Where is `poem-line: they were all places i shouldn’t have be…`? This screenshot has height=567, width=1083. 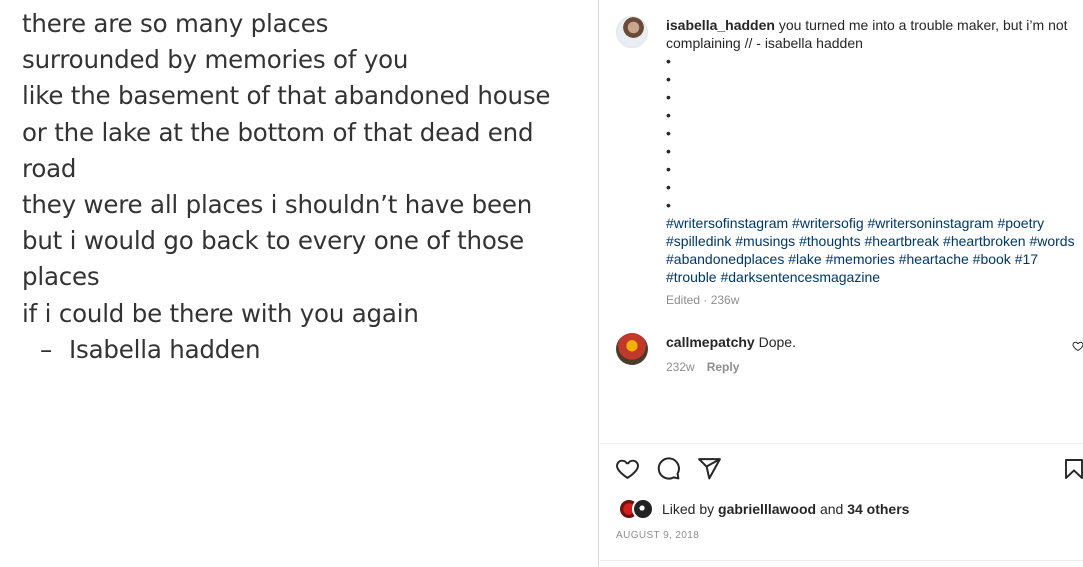 poem-line: they were all places i shouldn’t have be… is located at coordinates (277, 205).